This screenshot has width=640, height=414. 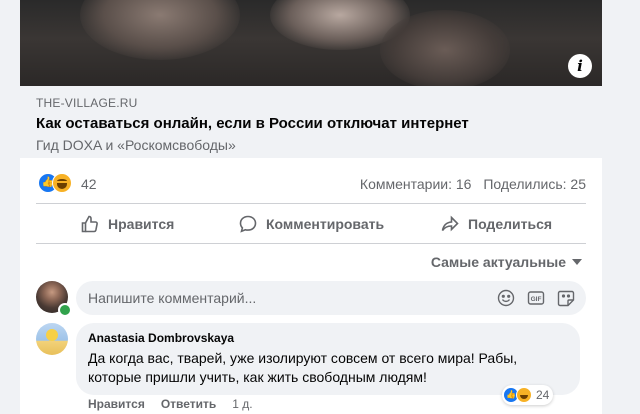 I want to click on comments-count: Комментарии: 16, so click(x=416, y=184).